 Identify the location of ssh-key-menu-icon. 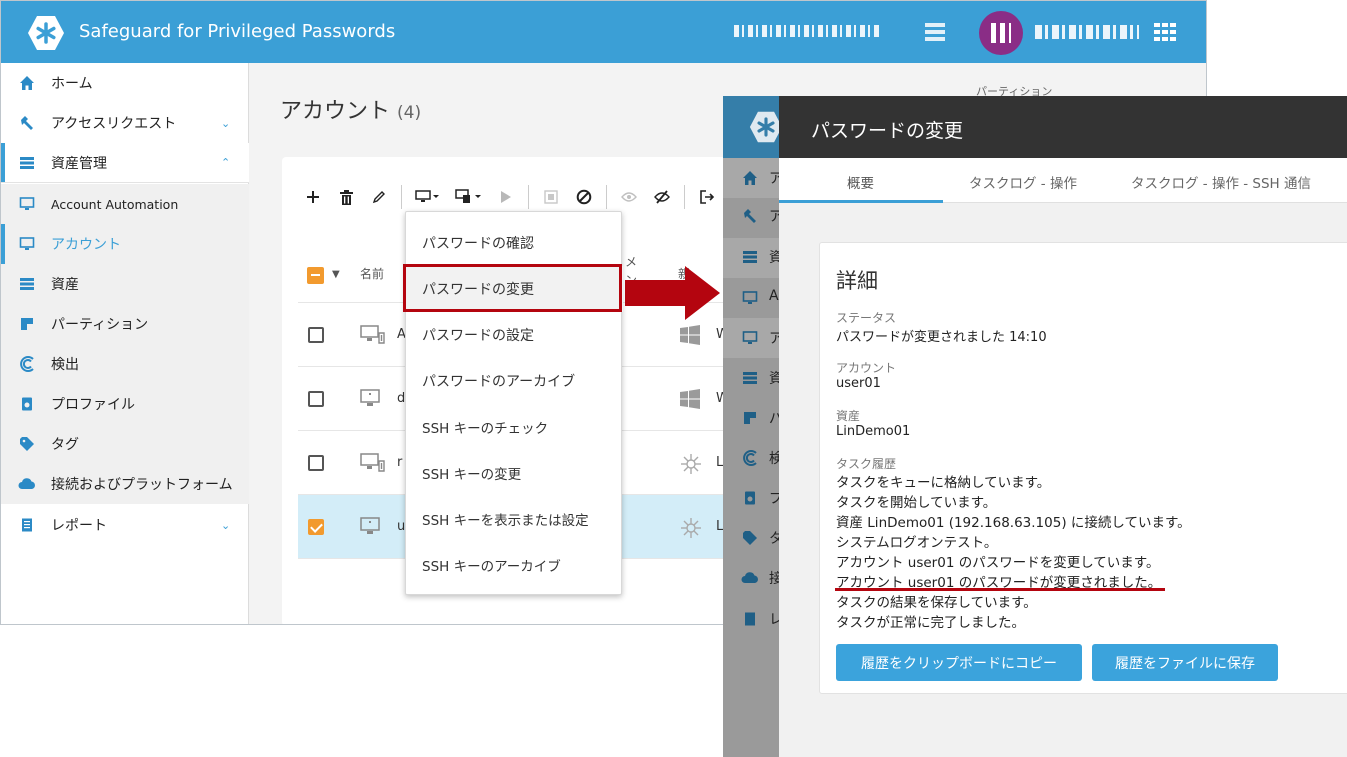
(469, 197).